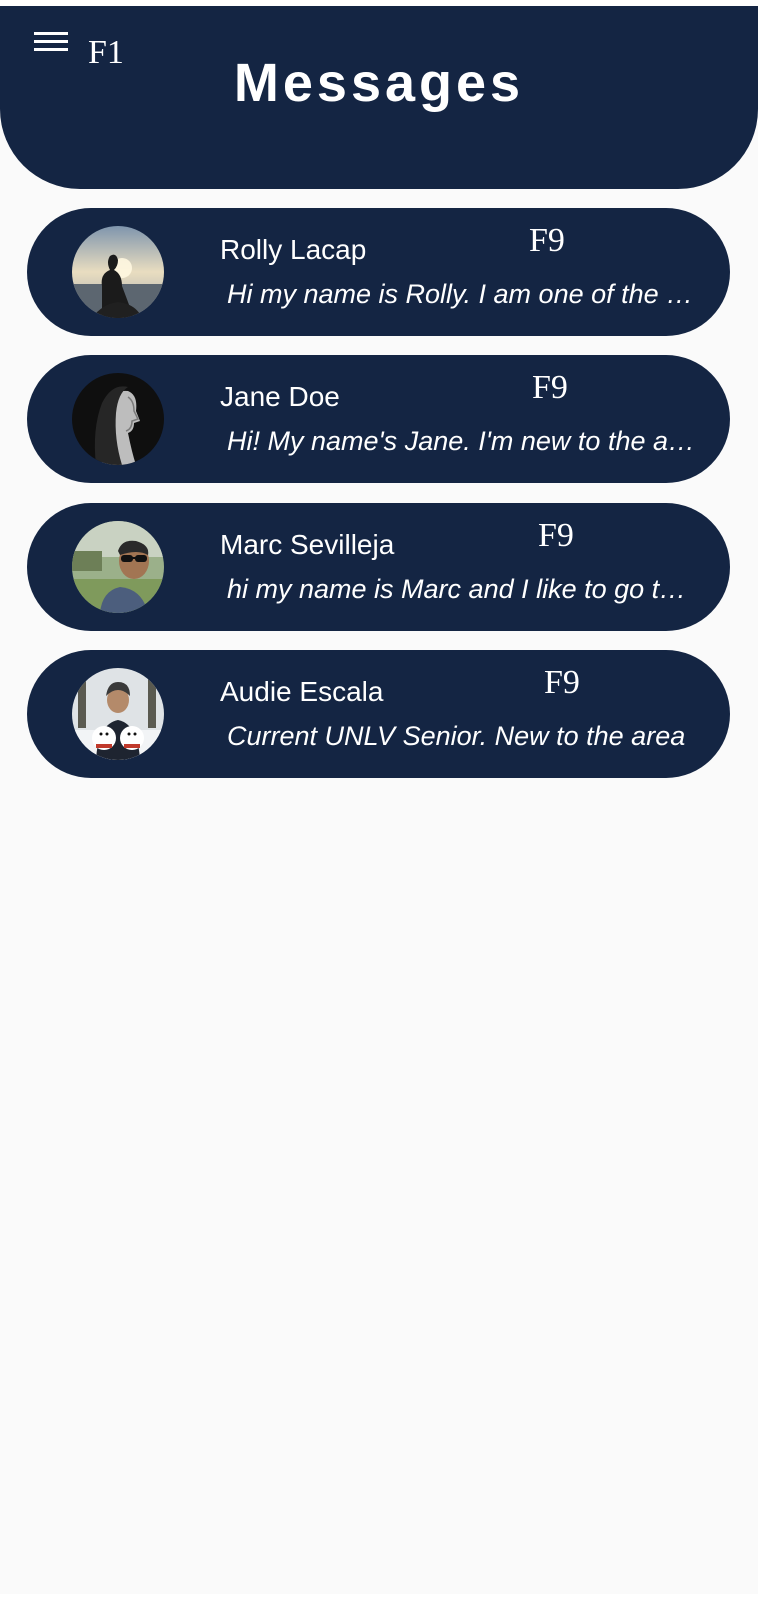 The image size is (774, 1600). What do you see at coordinates (293, 249) in the screenshot?
I see `contact-name: Rolly Lacap` at bounding box center [293, 249].